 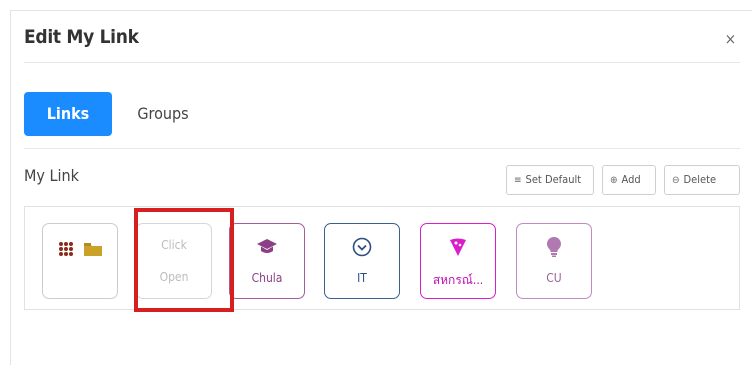 I want to click on plus-circle-icon: ⊕, so click(x=614, y=180).